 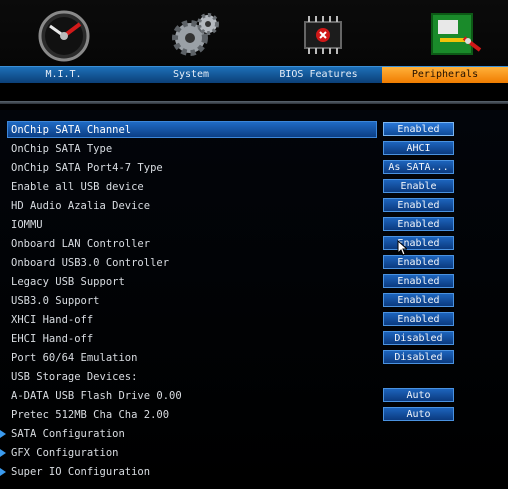 What do you see at coordinates (254, 339) in the screenshot?
I see `setting-row-ehci-handoff: EHCI Hand-off Disabled` at bounding box center [254, 339].